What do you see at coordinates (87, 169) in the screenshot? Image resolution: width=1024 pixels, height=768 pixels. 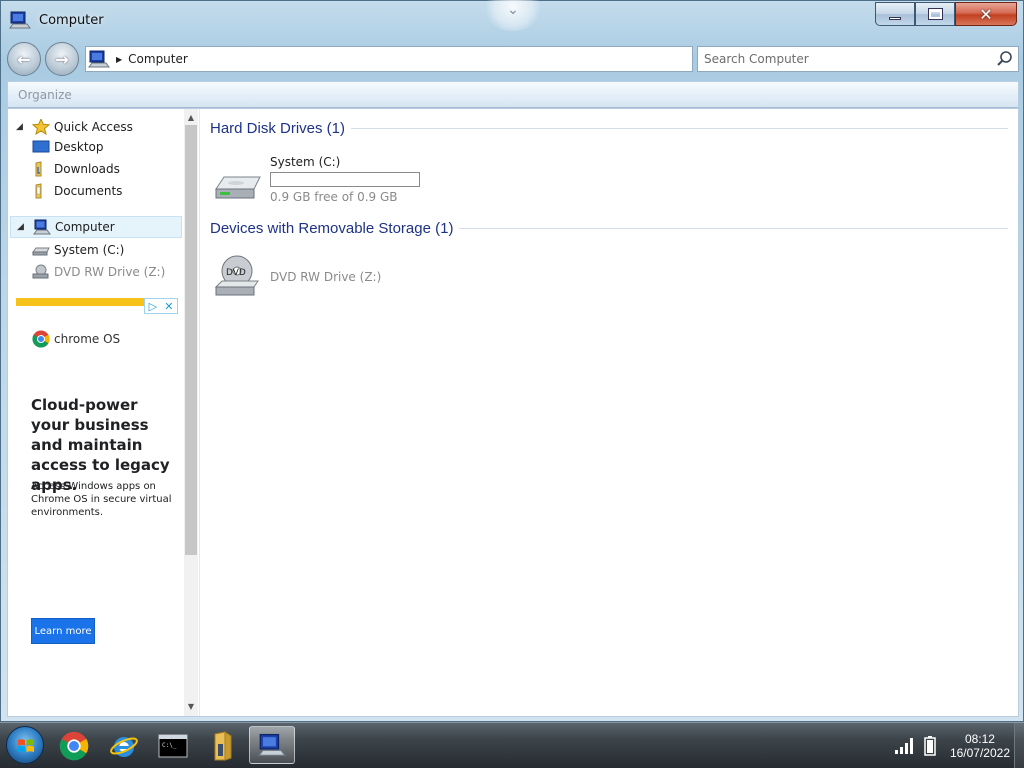 I see `nav-label: Downloads` at bounding box center [87, 169].